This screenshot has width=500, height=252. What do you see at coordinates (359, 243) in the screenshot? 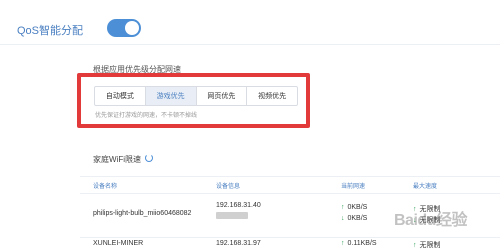
I see `upload-speed: ↑ 0.11KB/S` at bounding box center [359, 243].